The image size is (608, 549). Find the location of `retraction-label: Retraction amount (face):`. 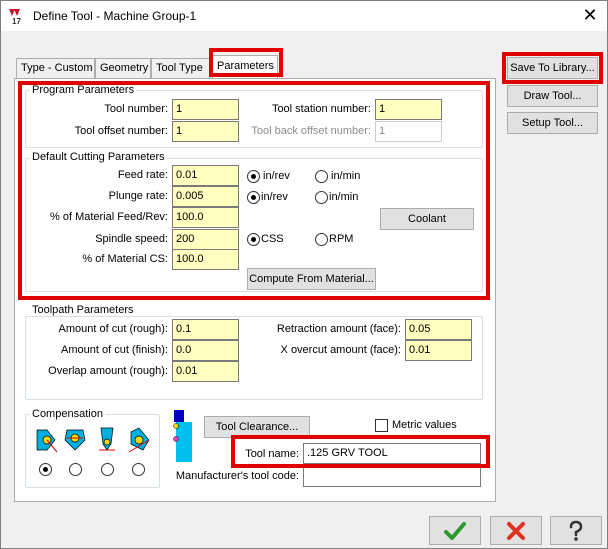

retraction-label: Retraction amount (face): is located at coordinates (338, 329).